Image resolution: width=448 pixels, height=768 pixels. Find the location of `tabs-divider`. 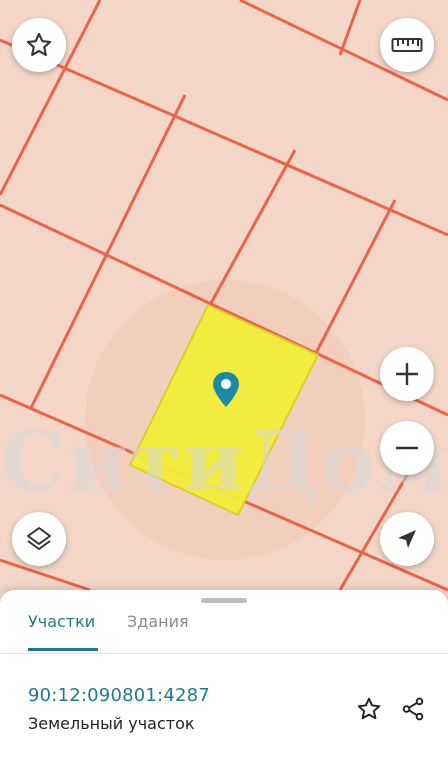

tabs-divider is located at coordinates (224, 653).